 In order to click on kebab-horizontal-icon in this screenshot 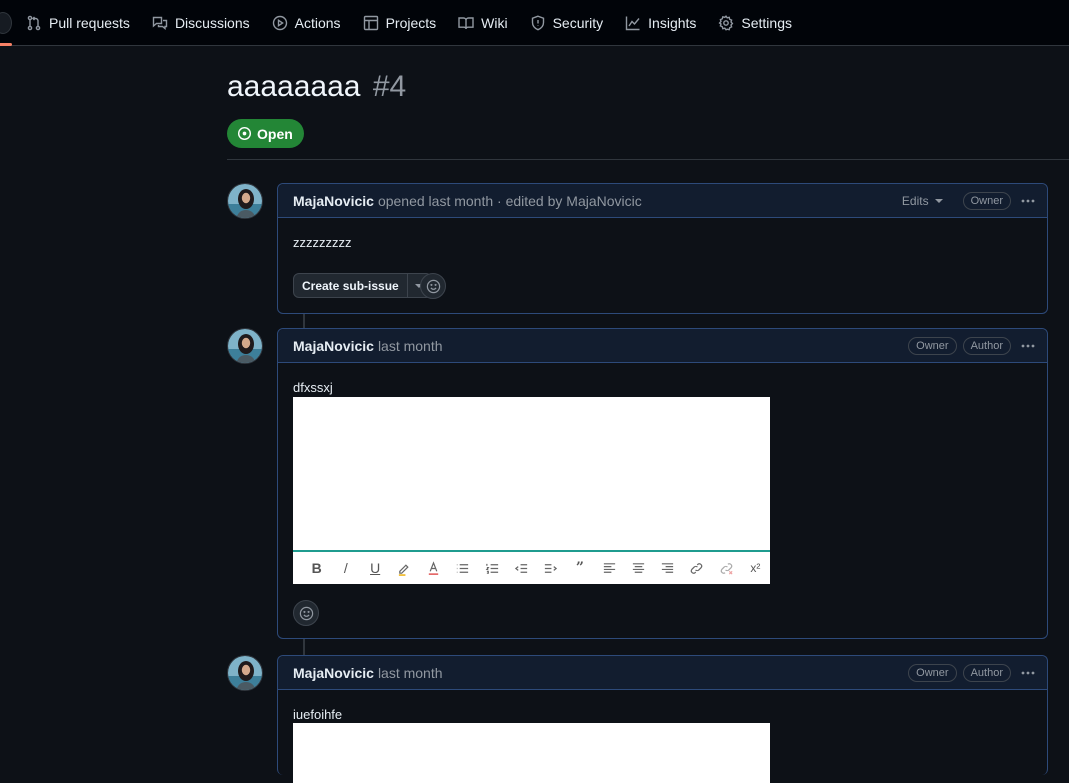, I will do `click(1028, 201)`.